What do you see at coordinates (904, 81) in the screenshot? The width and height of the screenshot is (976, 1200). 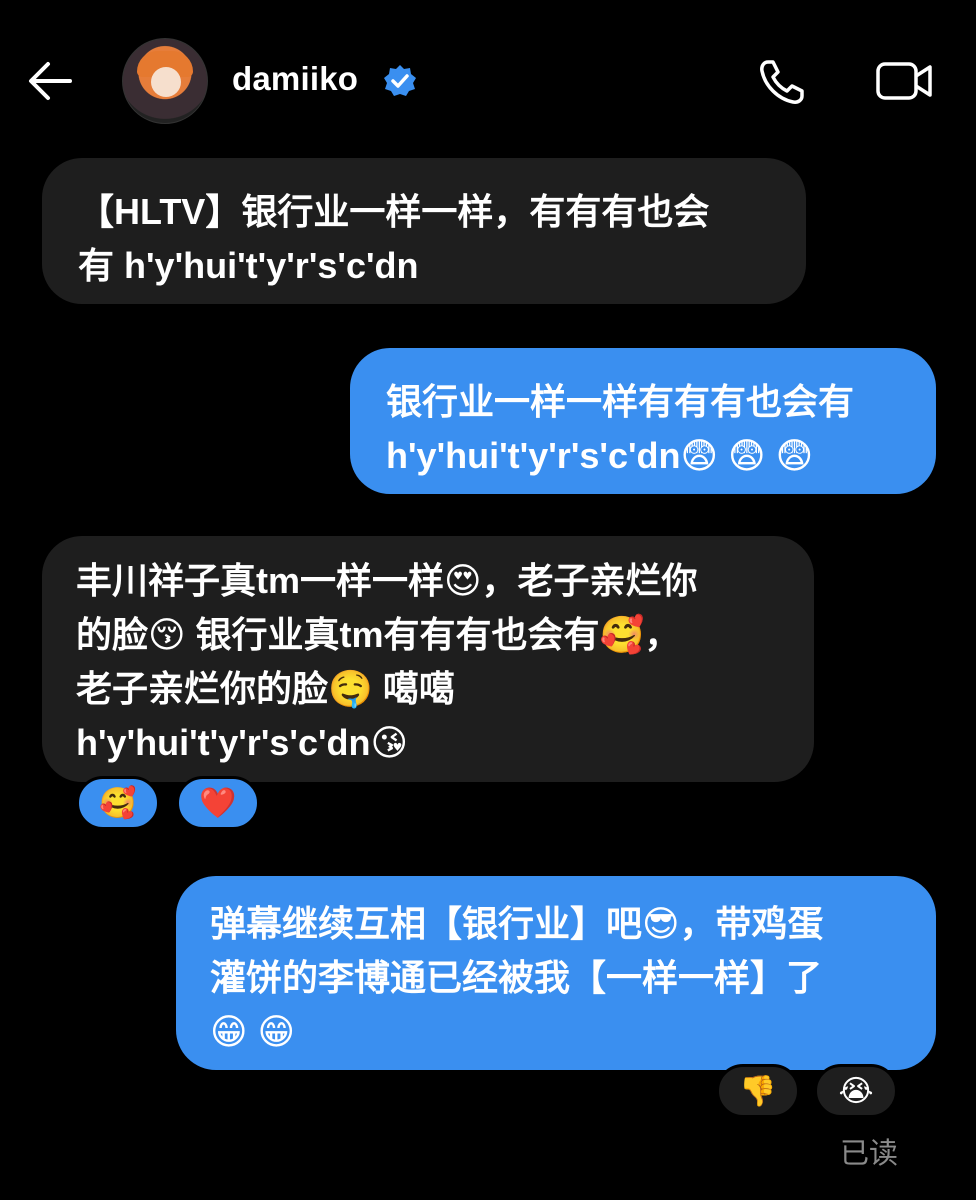 I see `video-call-icon` at bounding box center [904, 81].